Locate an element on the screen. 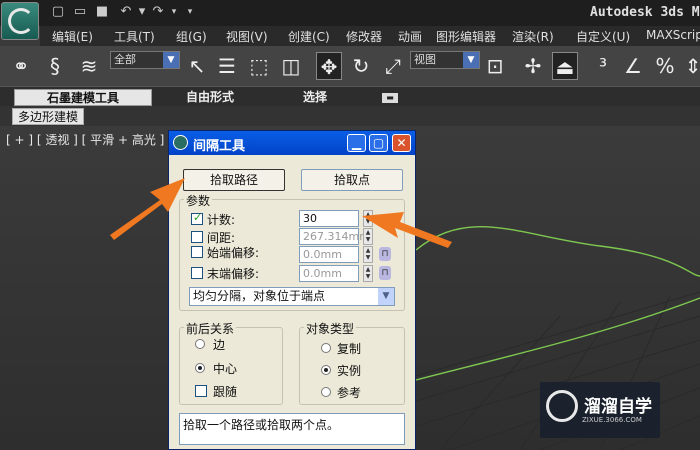 This screenshot has height=450, width=700. dialog-titlebar: 间隔工具 ▁ ▢ ✕ is located at coordinates (292, 143).